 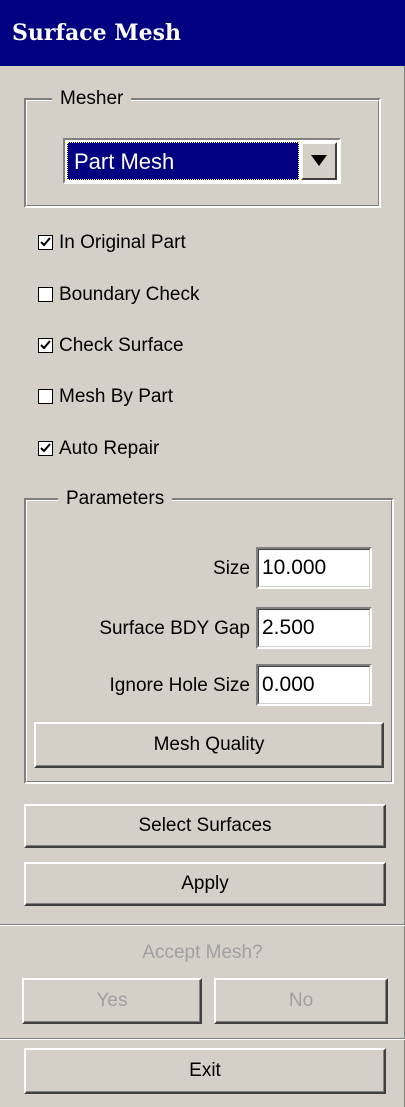 I want to click on surface-bdy-gap-field: 2.500, so click(x=314, y=628).